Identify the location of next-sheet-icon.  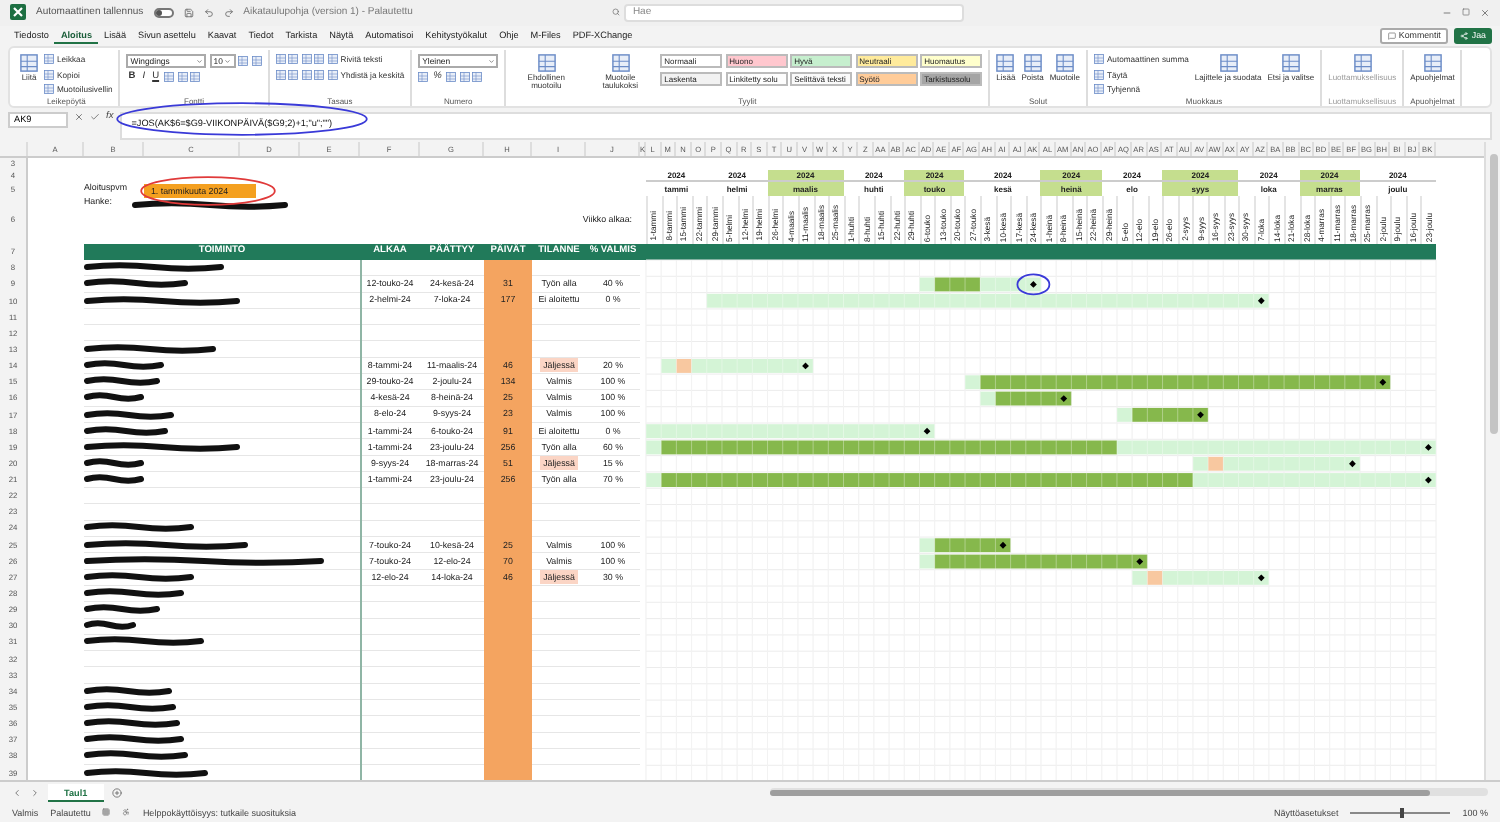
(35, 792).